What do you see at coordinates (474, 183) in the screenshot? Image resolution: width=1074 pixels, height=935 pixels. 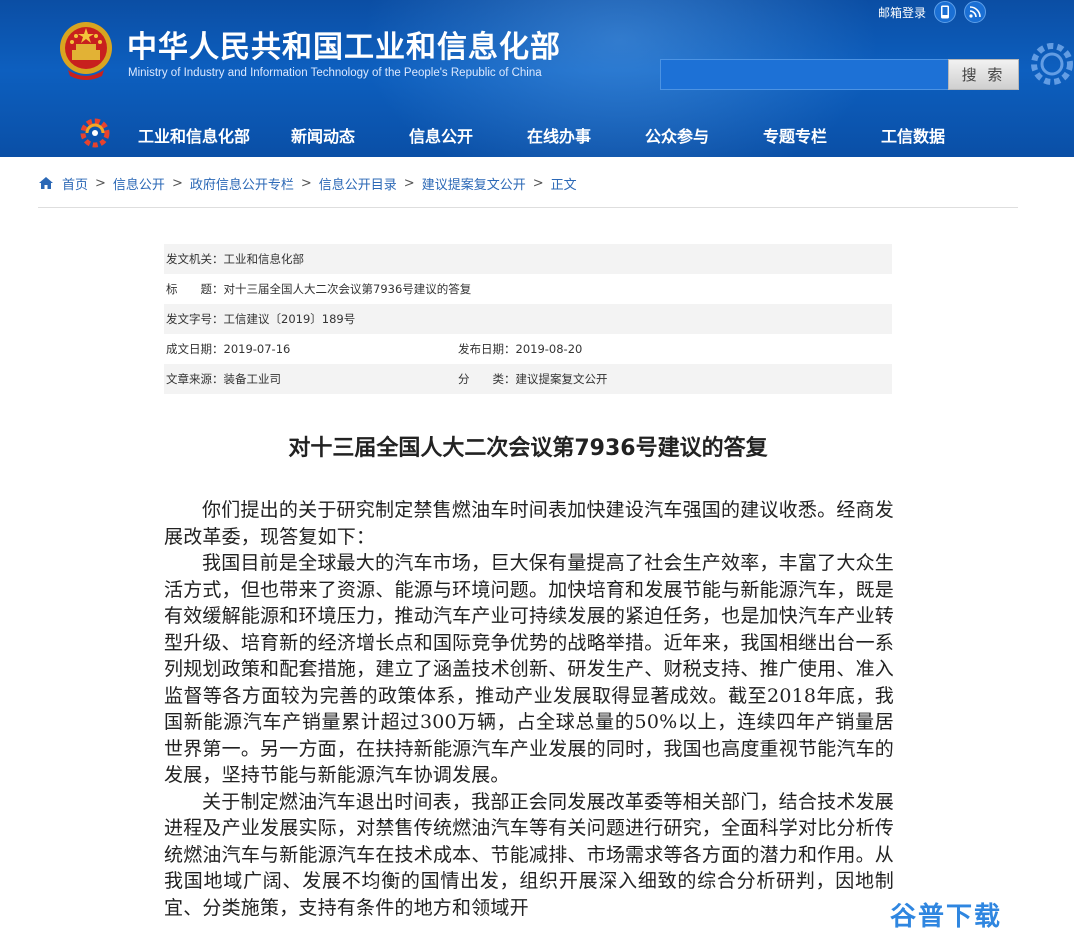 I see `breadcrumb-proposal-replies: 建议提案复文公开` at bounding box center [474, 183].